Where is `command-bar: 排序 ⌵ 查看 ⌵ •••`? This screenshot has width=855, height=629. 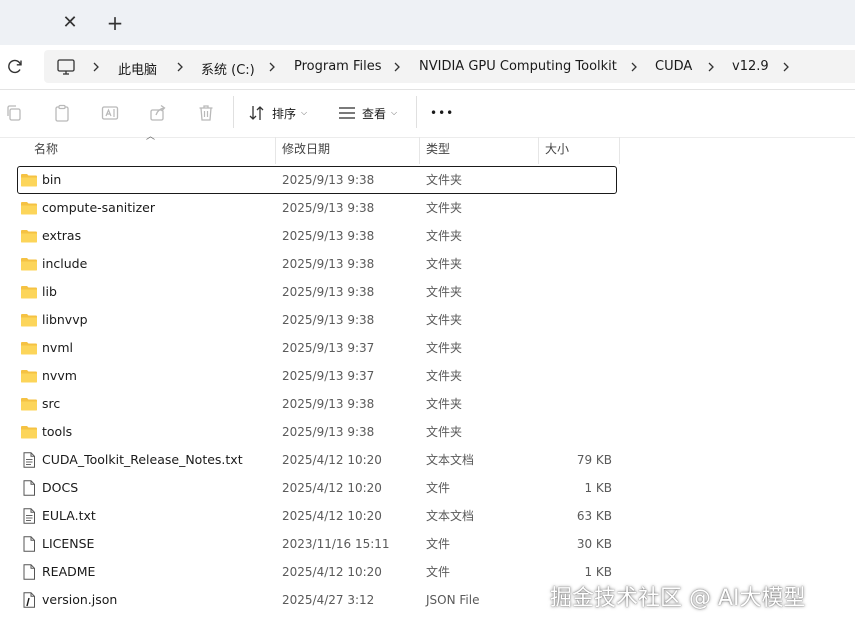 command-bar: 排序 ⌵ 查看 ⌵ ••• is located at coordinates (427, 113).